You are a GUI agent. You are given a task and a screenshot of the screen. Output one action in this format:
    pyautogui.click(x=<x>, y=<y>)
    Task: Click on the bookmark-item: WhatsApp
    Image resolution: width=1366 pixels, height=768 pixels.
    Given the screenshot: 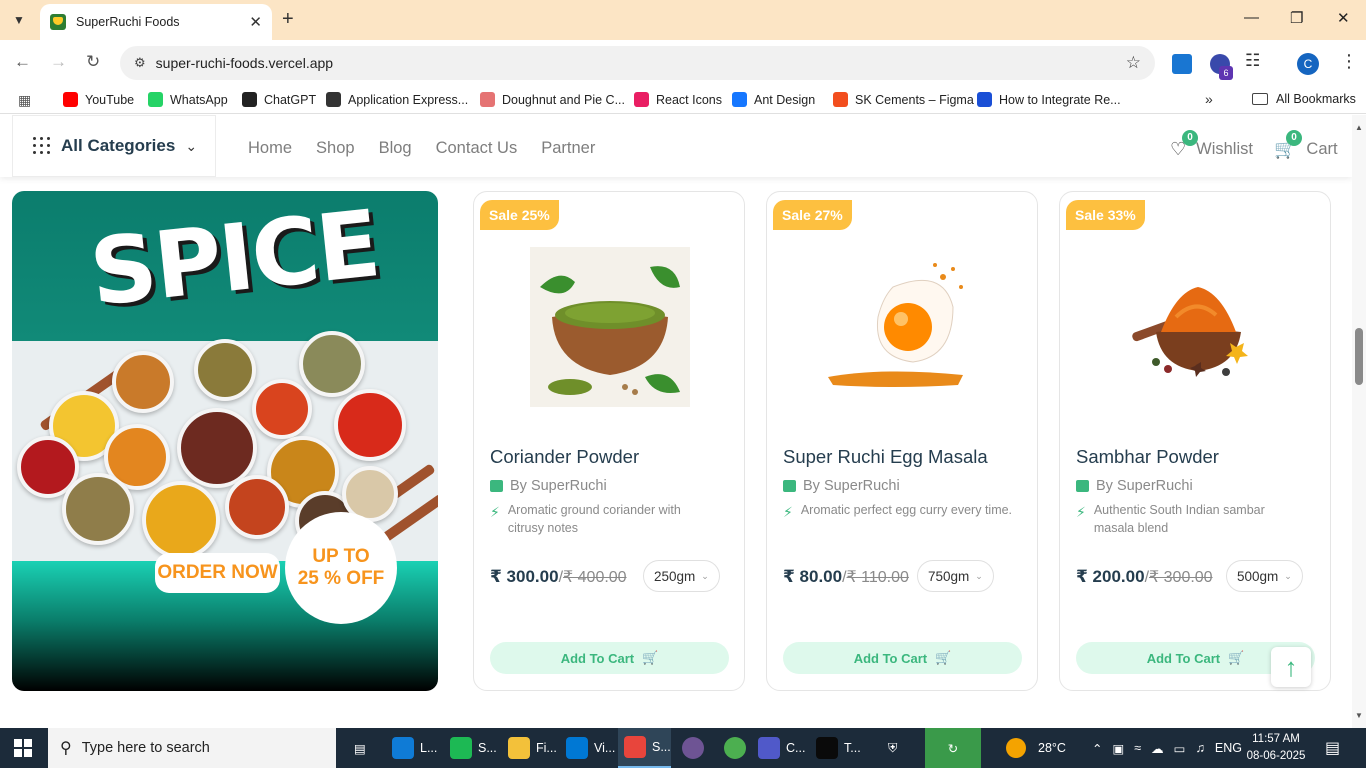 What is the action you would take?
    pyautogui.click(x=188, y=99)
    